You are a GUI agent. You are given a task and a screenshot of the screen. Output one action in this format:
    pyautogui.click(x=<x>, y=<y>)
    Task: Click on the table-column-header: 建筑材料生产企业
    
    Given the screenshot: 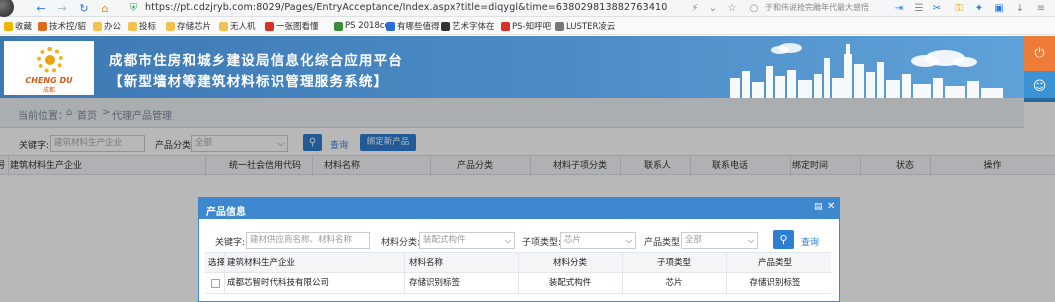 What is the action you would take?
    pyautogui.click(x=85, y=166)
    